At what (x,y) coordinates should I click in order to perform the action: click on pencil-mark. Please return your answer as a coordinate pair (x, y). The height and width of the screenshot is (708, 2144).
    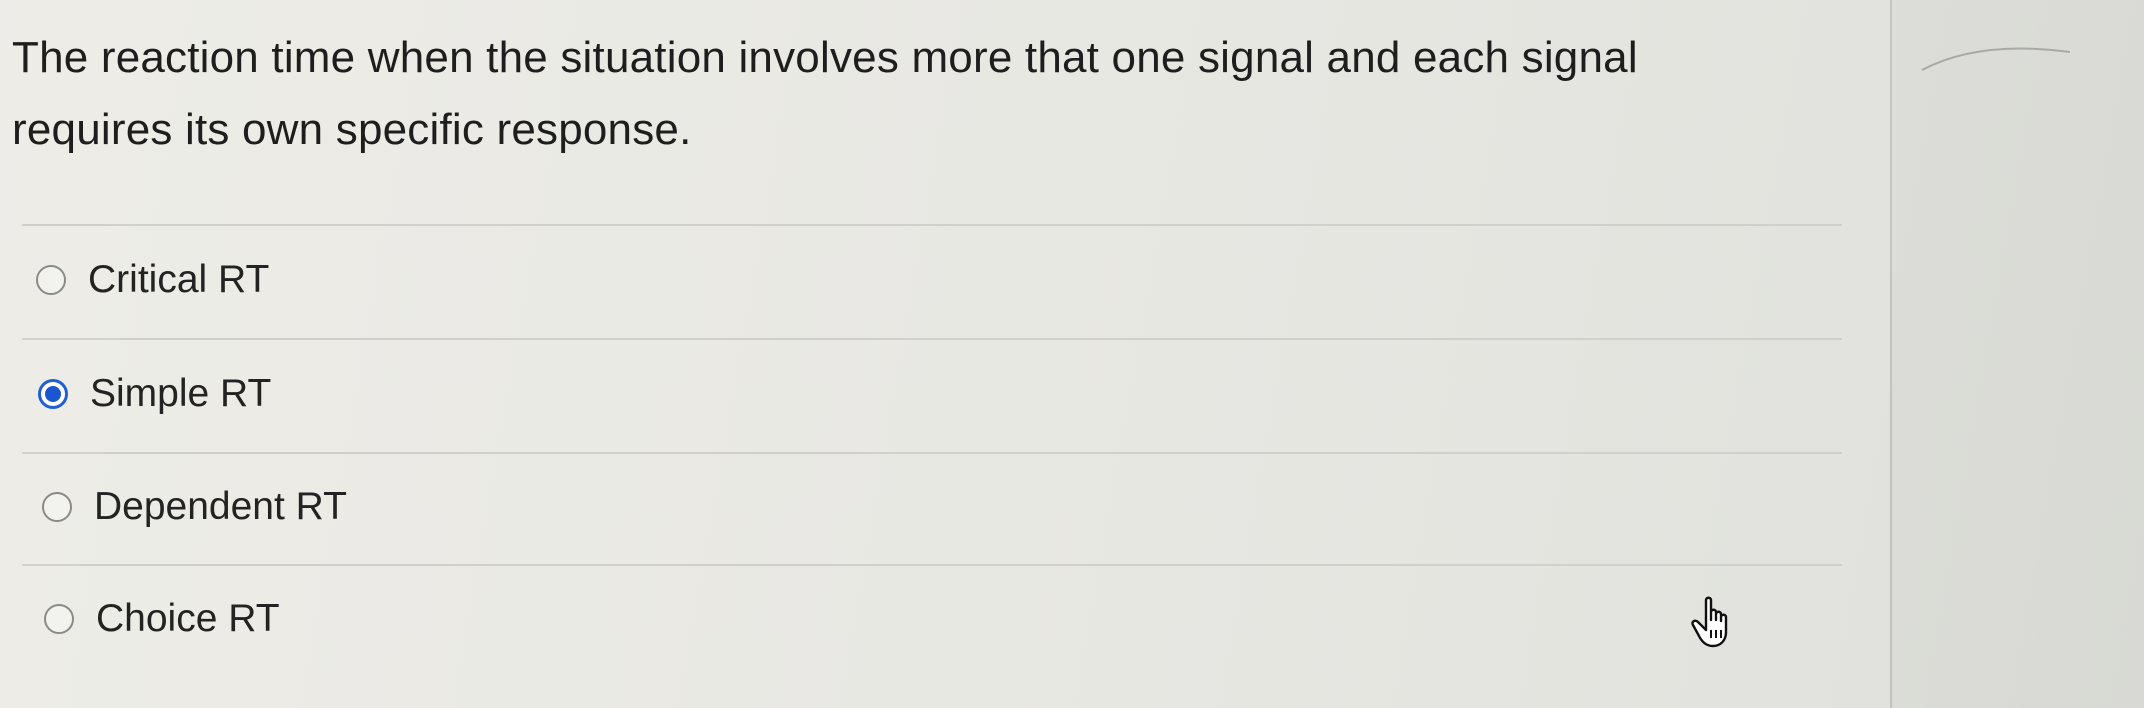
    Looking at the image, I should click on (1996, 59).